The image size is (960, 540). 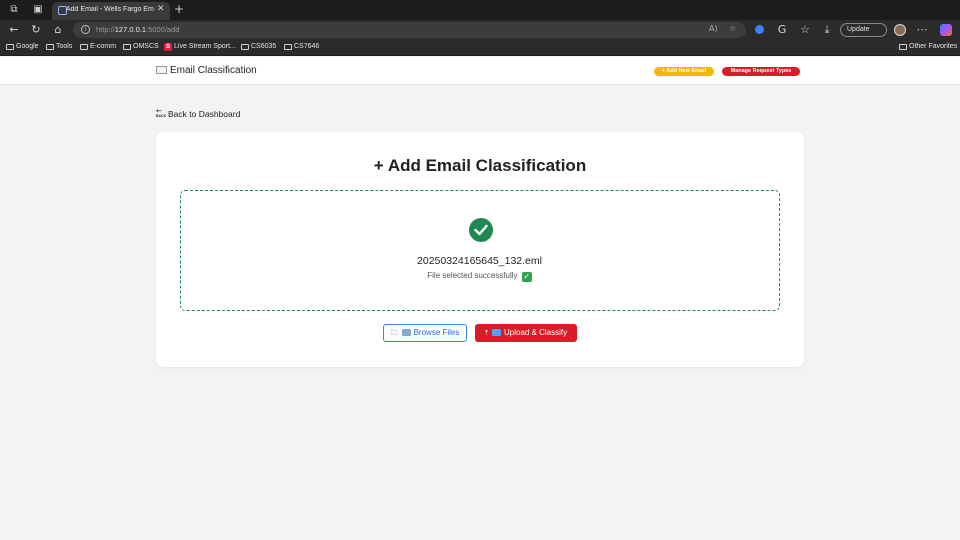 What do you see at coordinates (761, 71) in the screenshot?
I see `manage-request-types-button: Manage Request Types` at bounding box center [761, 71].